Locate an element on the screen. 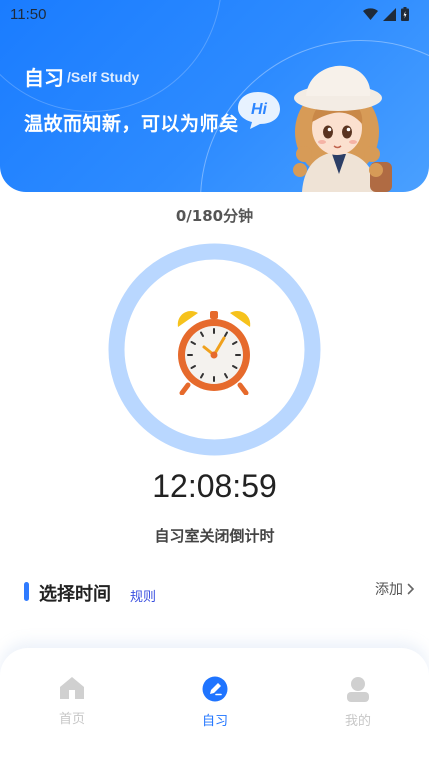 The width and height of the screenshot is (429, 763). slogan-text: 温故而知新，可以为师矣 is located at coordinates (131, 124).